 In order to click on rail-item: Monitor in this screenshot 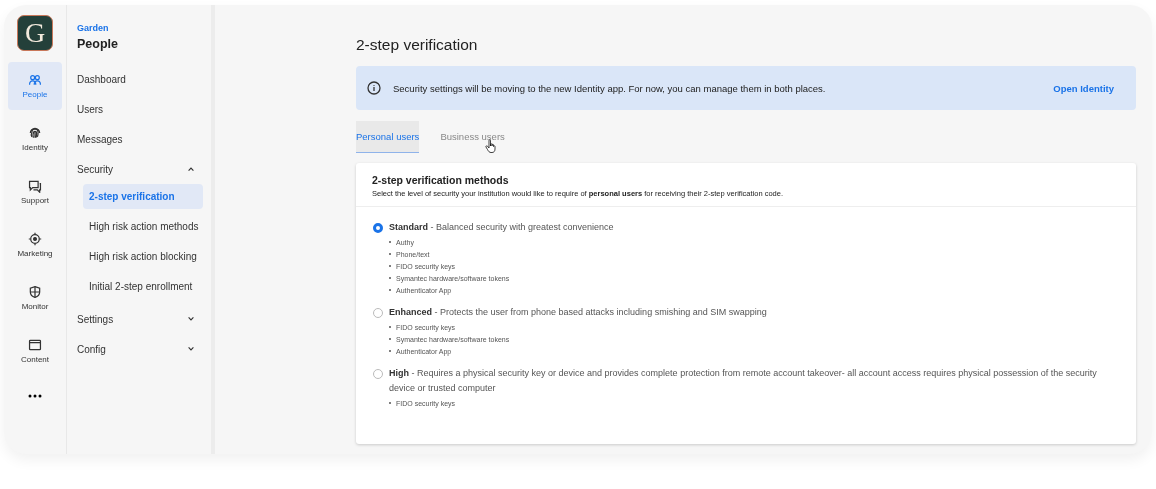, I will do `click(35, 298)`.